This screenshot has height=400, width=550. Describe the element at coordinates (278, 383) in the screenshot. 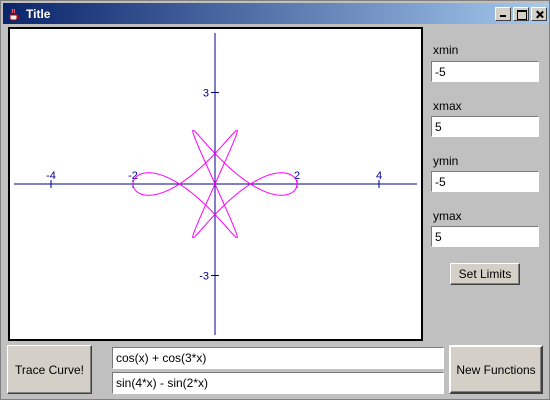

I see `y-function-field` at that location.